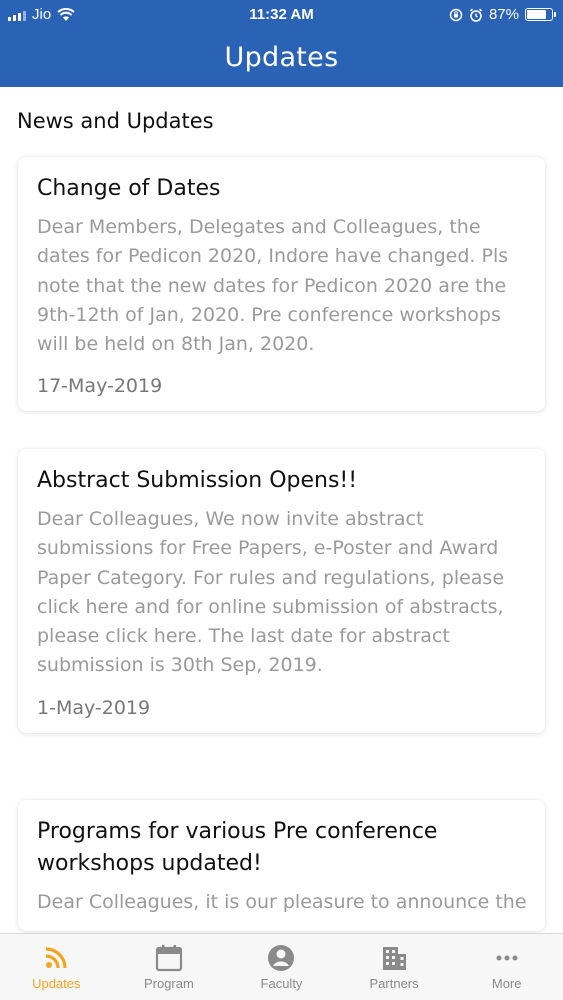 The image size is (563, 1000). Describe the element at coordinates (168, 983) in the screenshot. I see `tab-label: Program` at that location.